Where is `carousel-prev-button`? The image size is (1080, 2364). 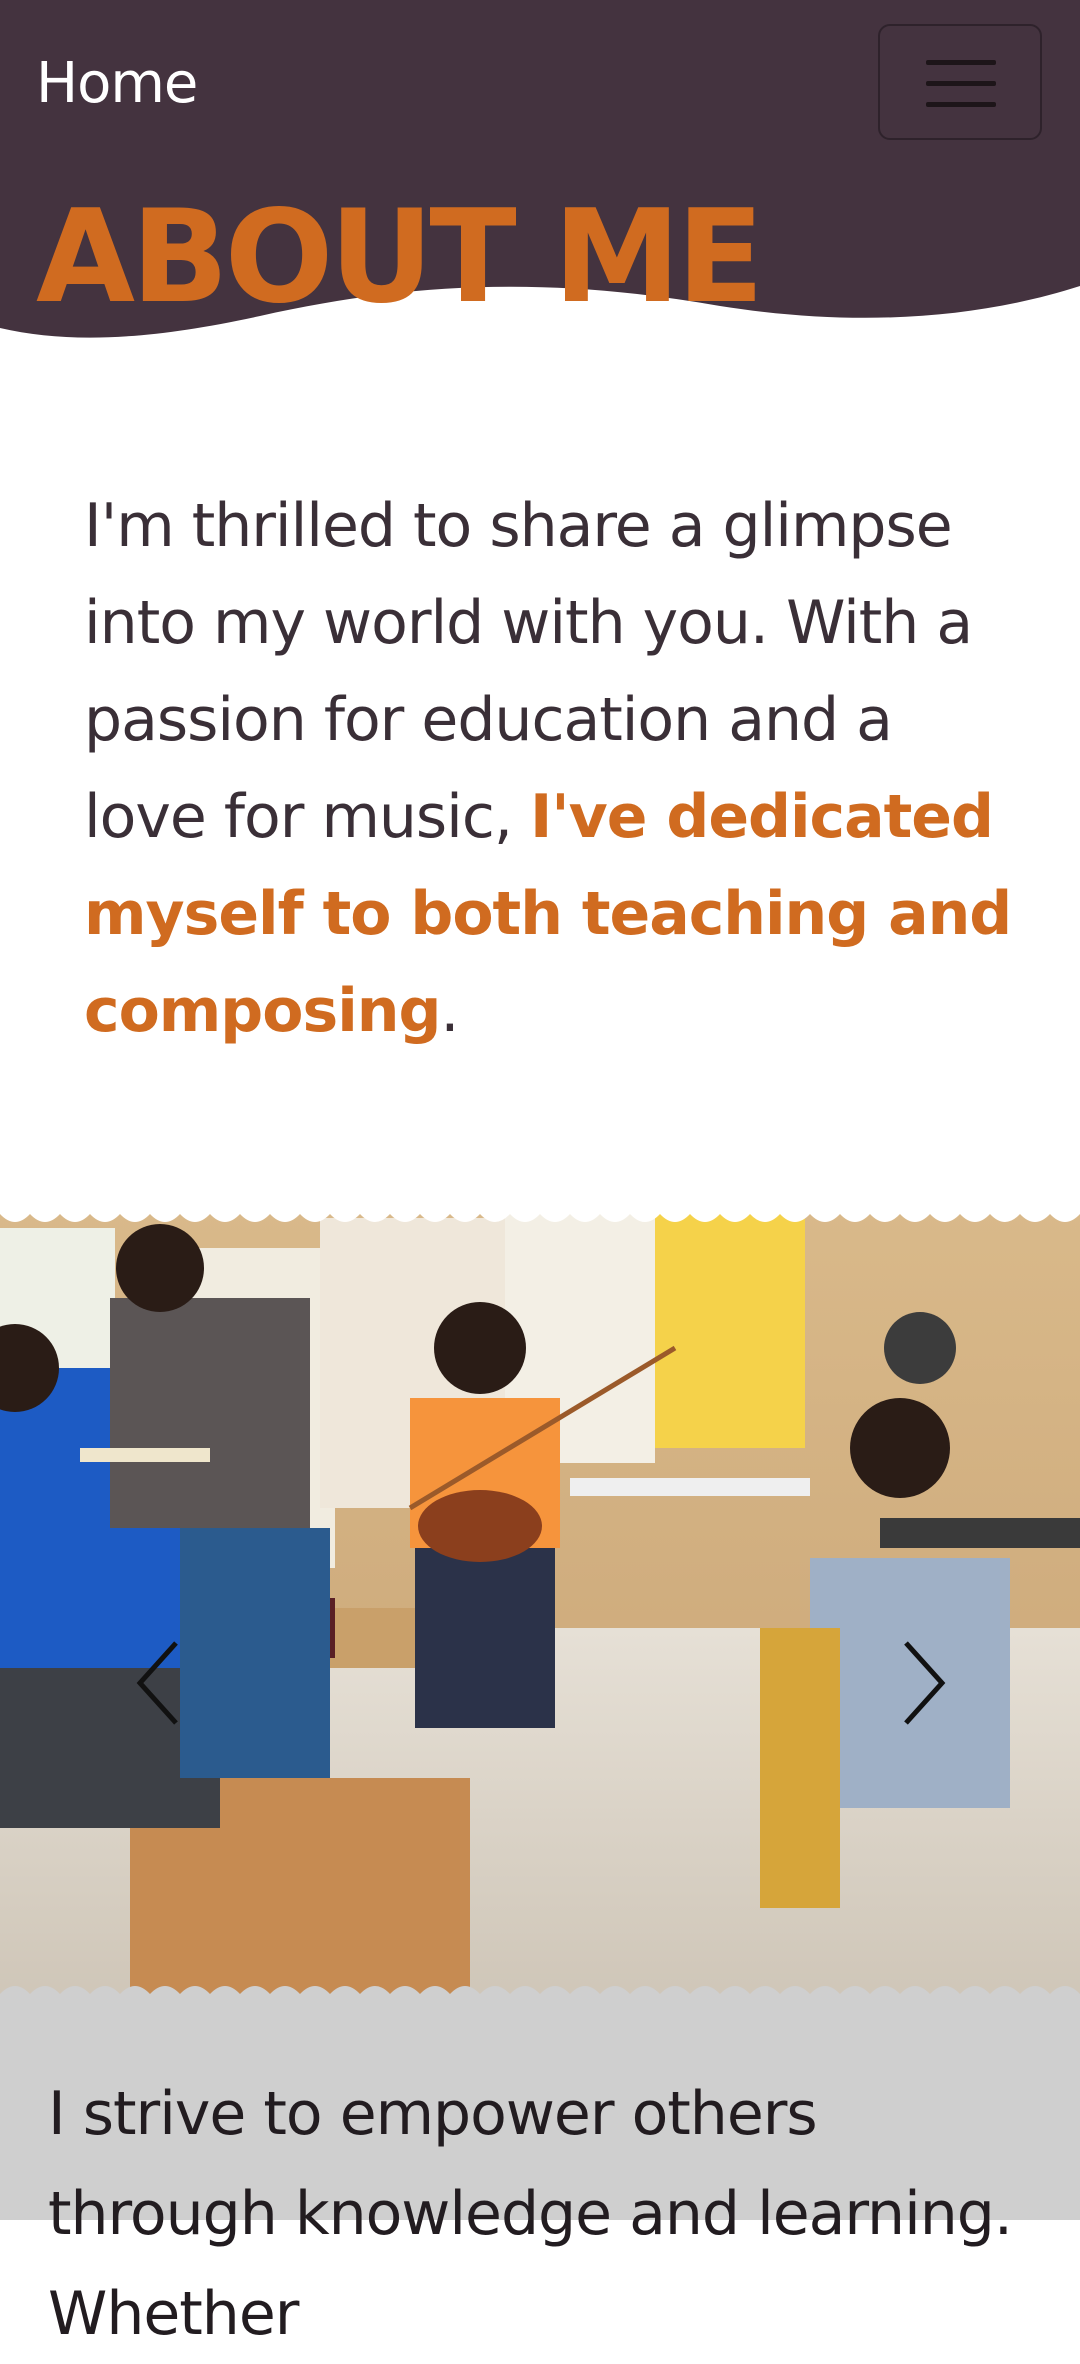
carousel-prev-button is located at coordinates (159, 1683).